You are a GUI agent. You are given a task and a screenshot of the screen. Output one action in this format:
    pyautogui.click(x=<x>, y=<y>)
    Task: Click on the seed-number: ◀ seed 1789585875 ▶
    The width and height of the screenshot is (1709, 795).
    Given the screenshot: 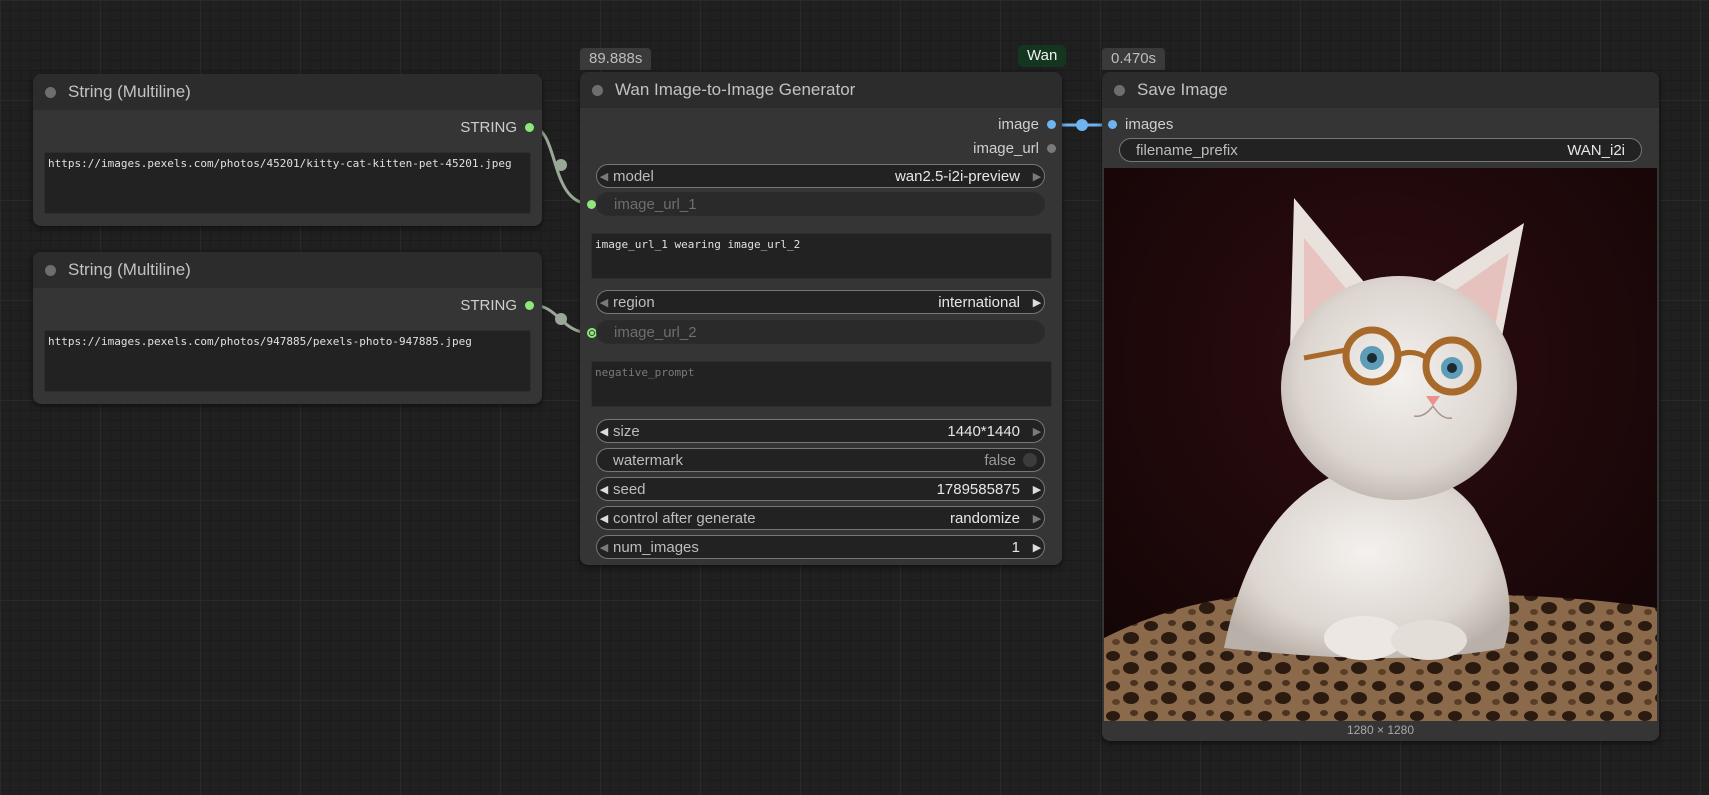 What is the action you would take?
    pyautogui.click(x=820, y=489)
    